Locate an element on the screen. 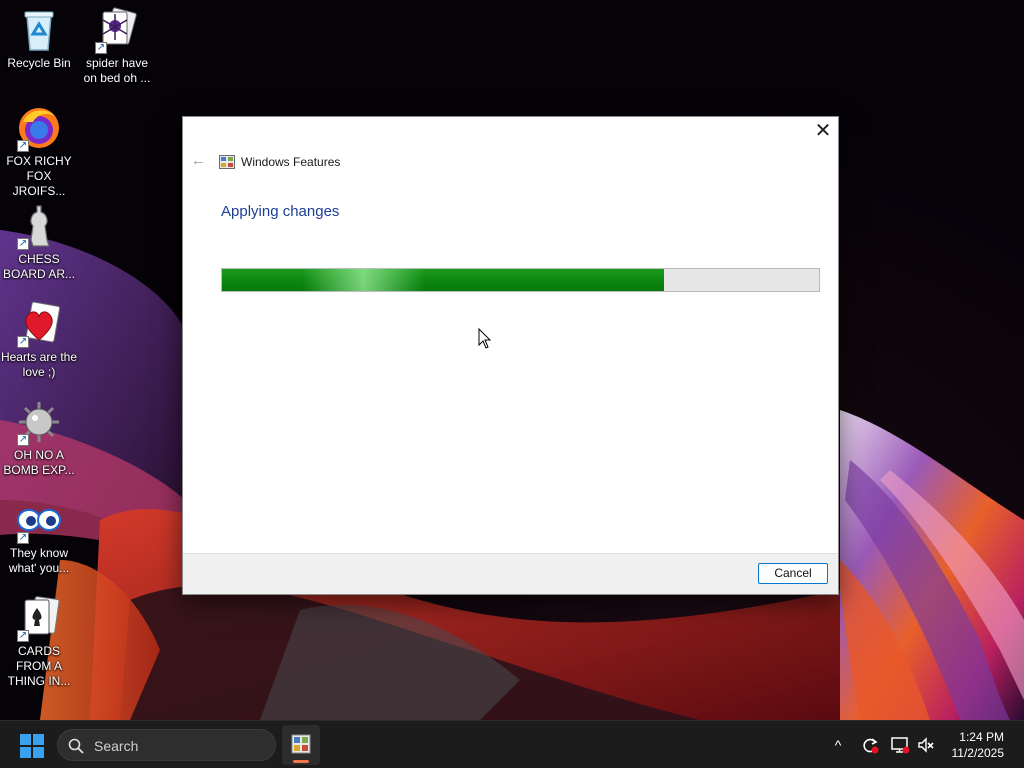  recycle-bin-icon is located at coordinates (39, 30).